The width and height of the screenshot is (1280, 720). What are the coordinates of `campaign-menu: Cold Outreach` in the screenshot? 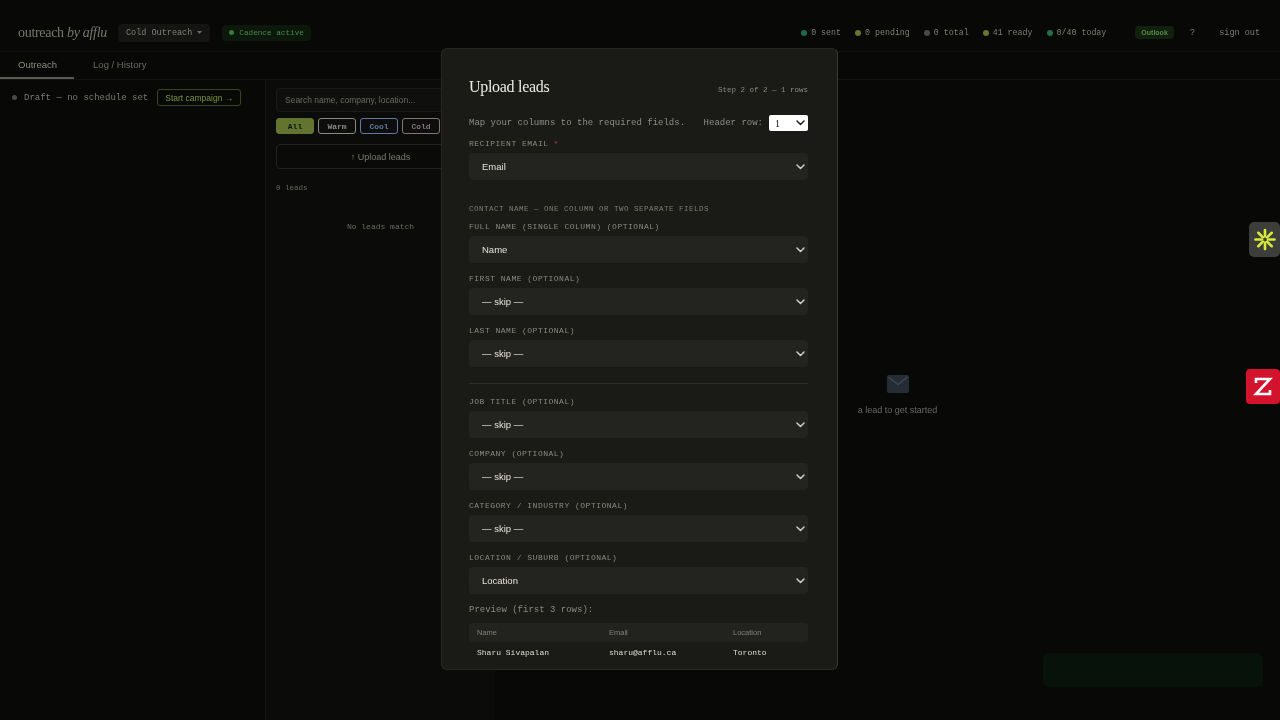 It's located at (164, 32).